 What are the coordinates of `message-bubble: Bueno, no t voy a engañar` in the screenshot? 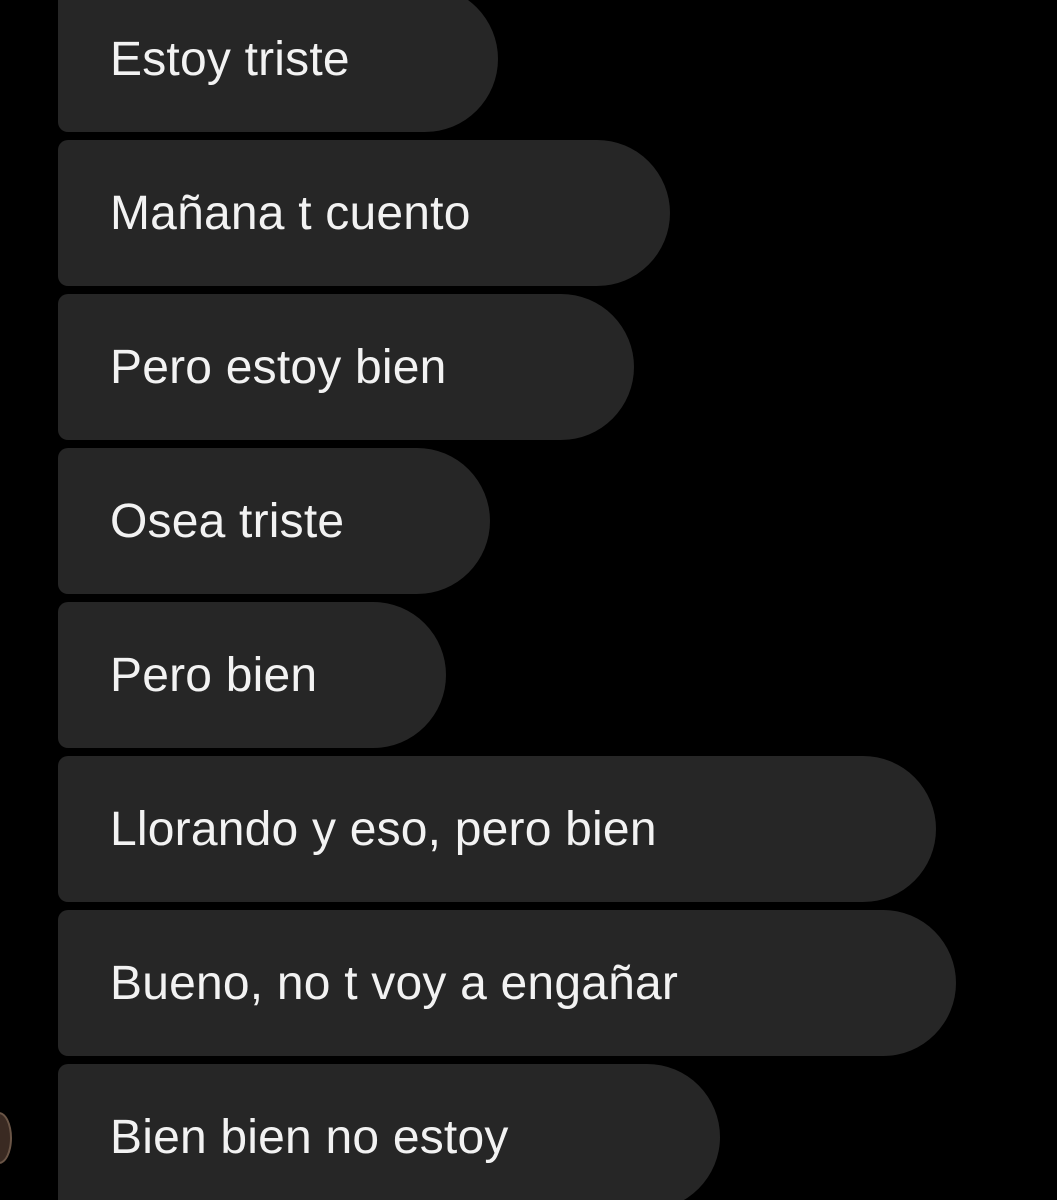 It's located at (507, 983).